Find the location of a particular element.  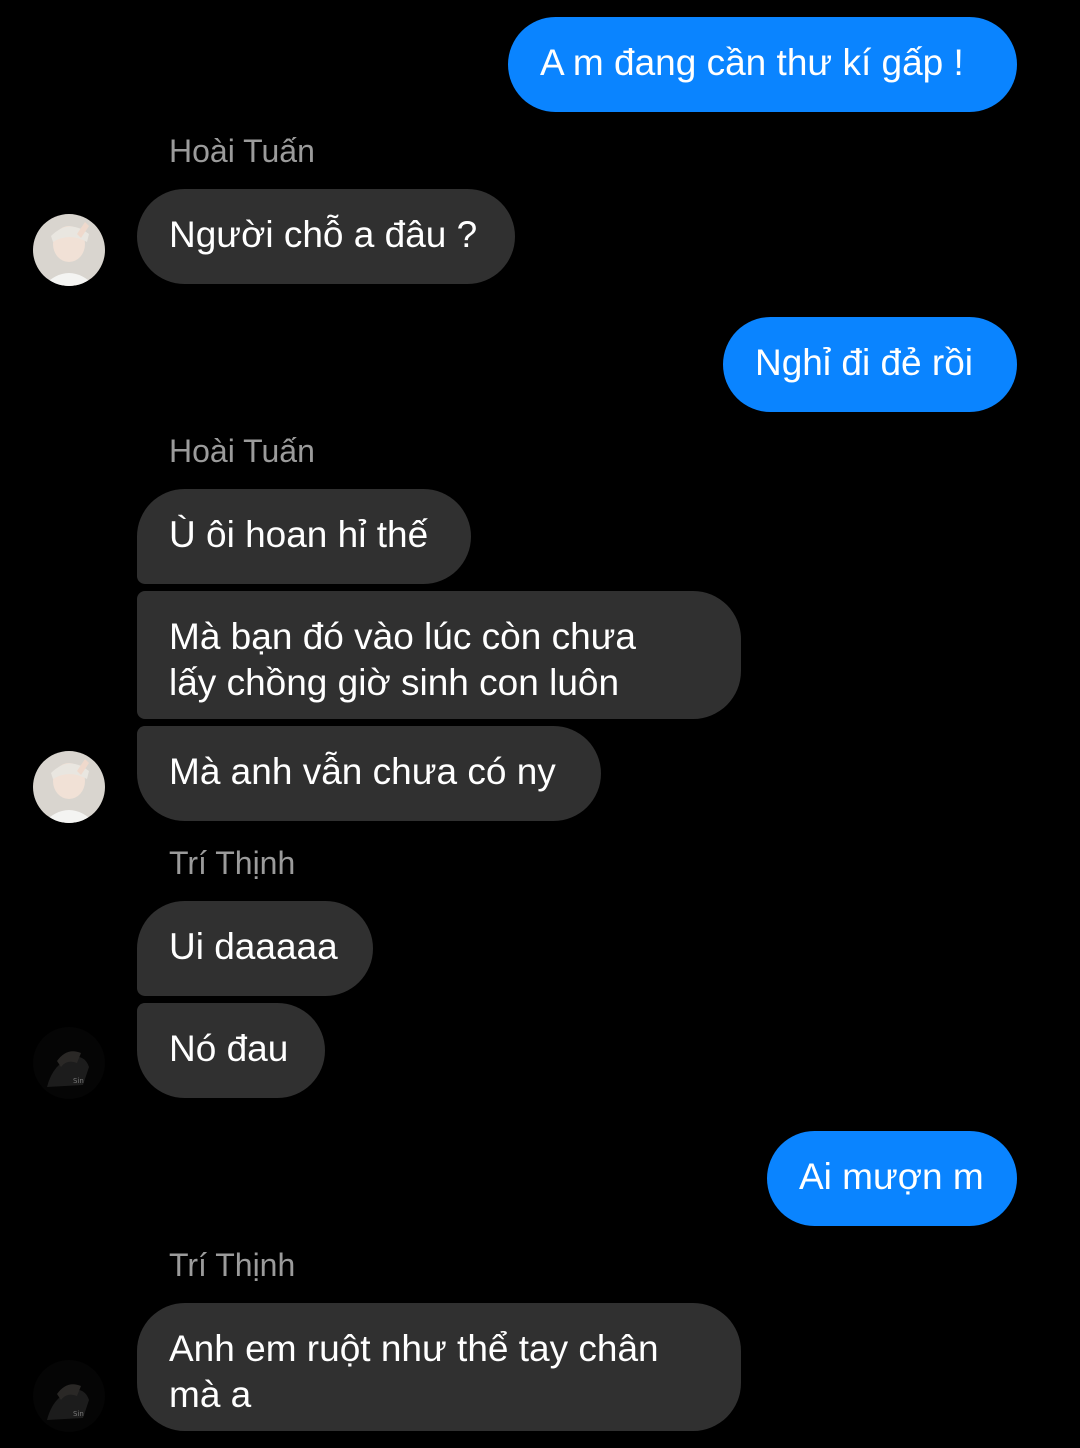

outgoing-message: Nghỉ đi đẻ rồi is located at coordinates (870, 364).